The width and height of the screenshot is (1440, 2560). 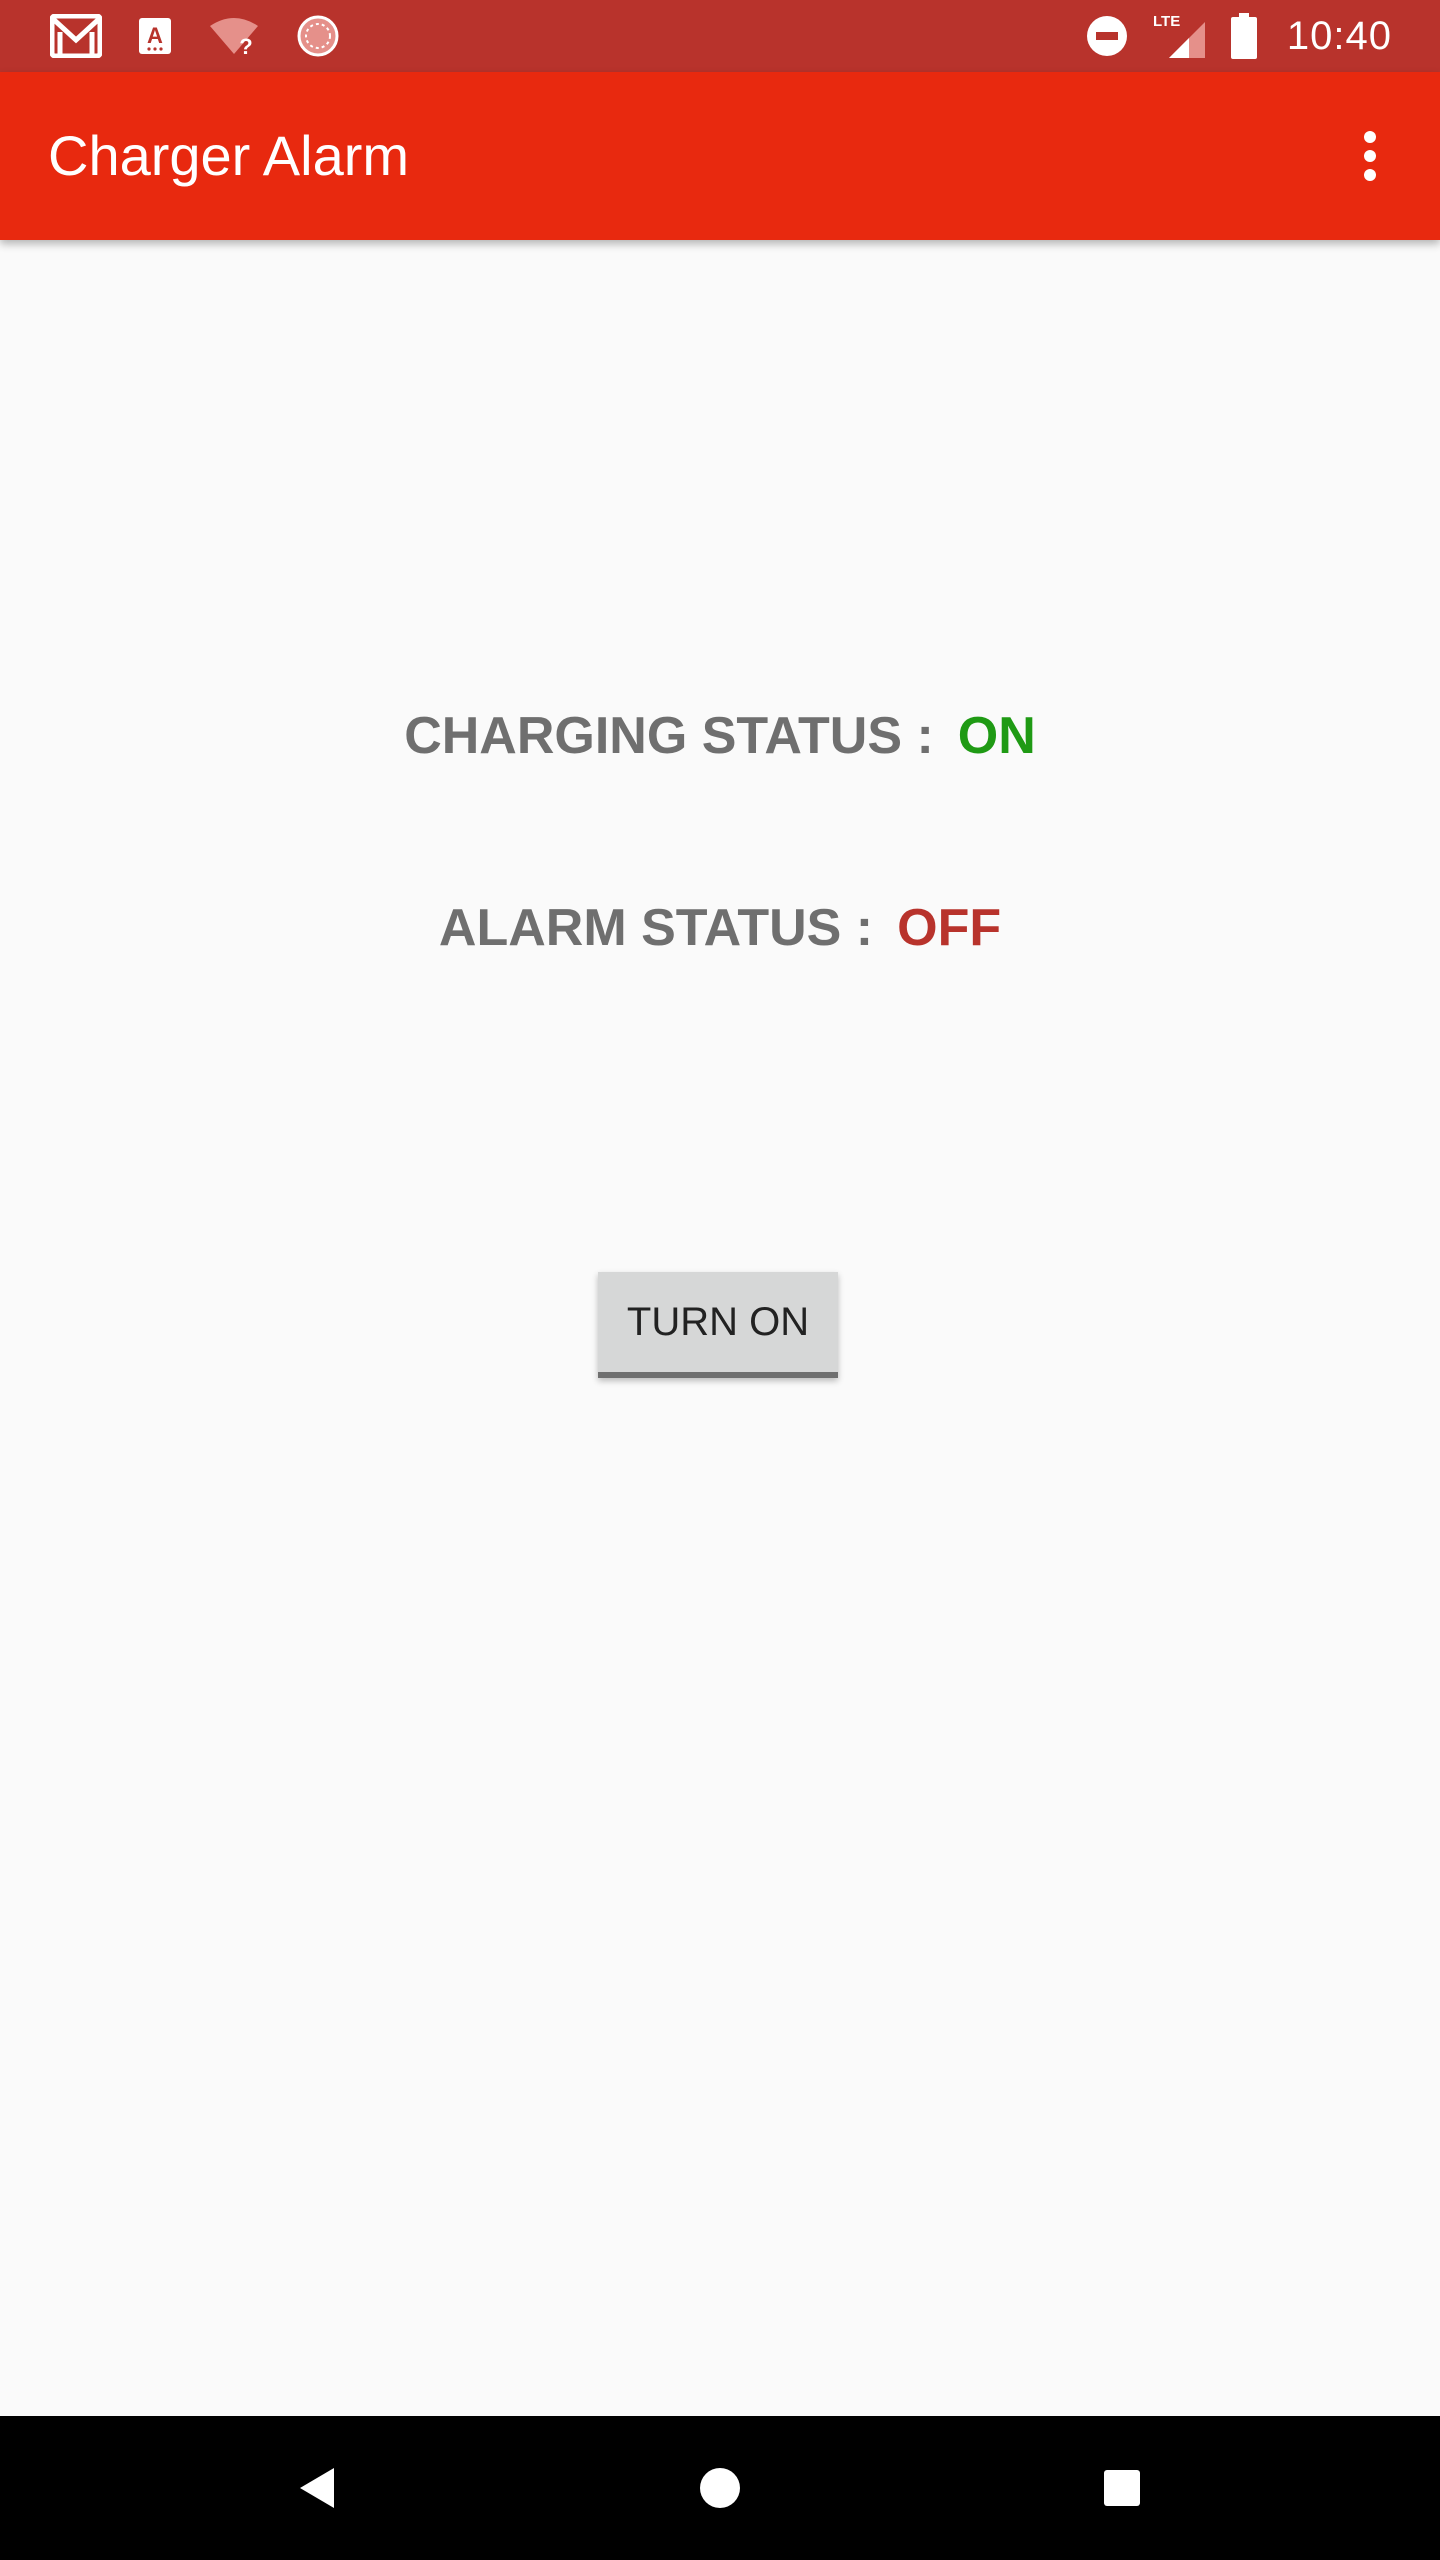 What do you see at coordinates (1107, 36) in the screenshot?
I see `do-not-disturb-icon` at bounding box center [1107, 36].